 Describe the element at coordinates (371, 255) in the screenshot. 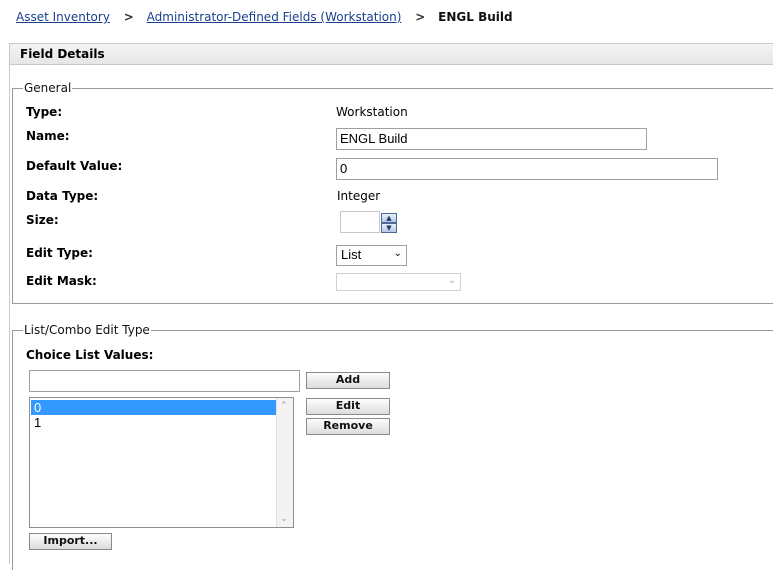

I see `edit-type-select: List ⌄` at that location.